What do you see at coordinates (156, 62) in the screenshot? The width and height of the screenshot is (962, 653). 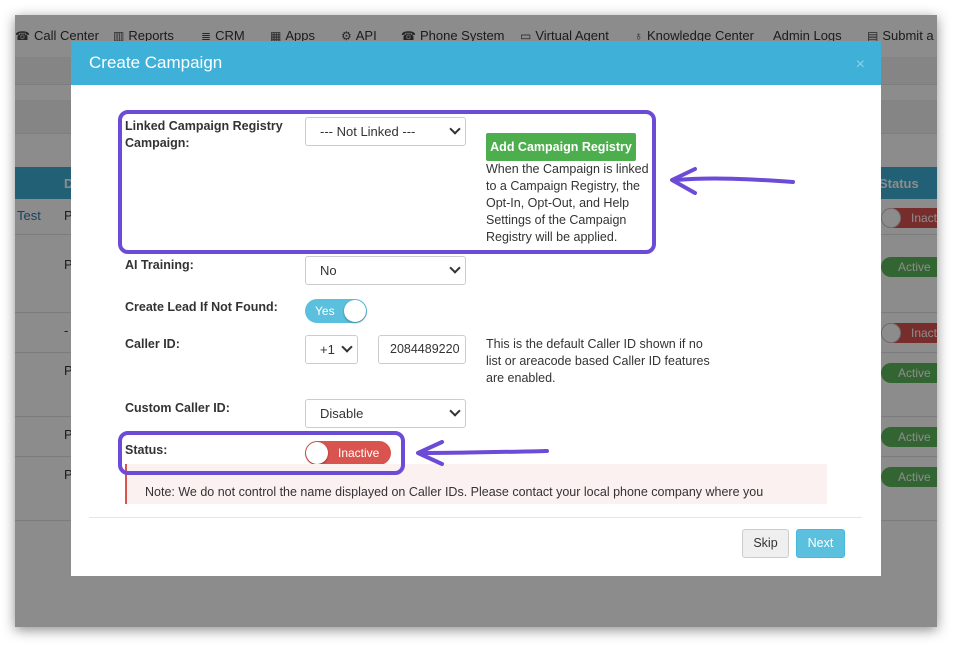 I see `modal-title: Create Campaign` at bounding box center [156, 62].